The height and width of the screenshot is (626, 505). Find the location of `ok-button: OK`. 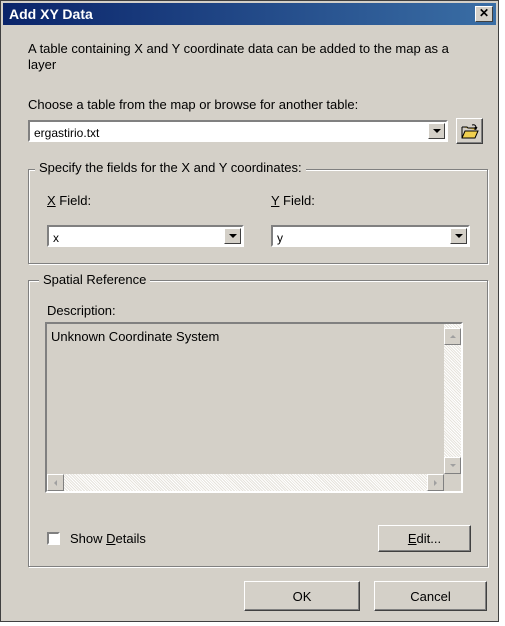

ok-button: OK is located at coordinates (302, 596).